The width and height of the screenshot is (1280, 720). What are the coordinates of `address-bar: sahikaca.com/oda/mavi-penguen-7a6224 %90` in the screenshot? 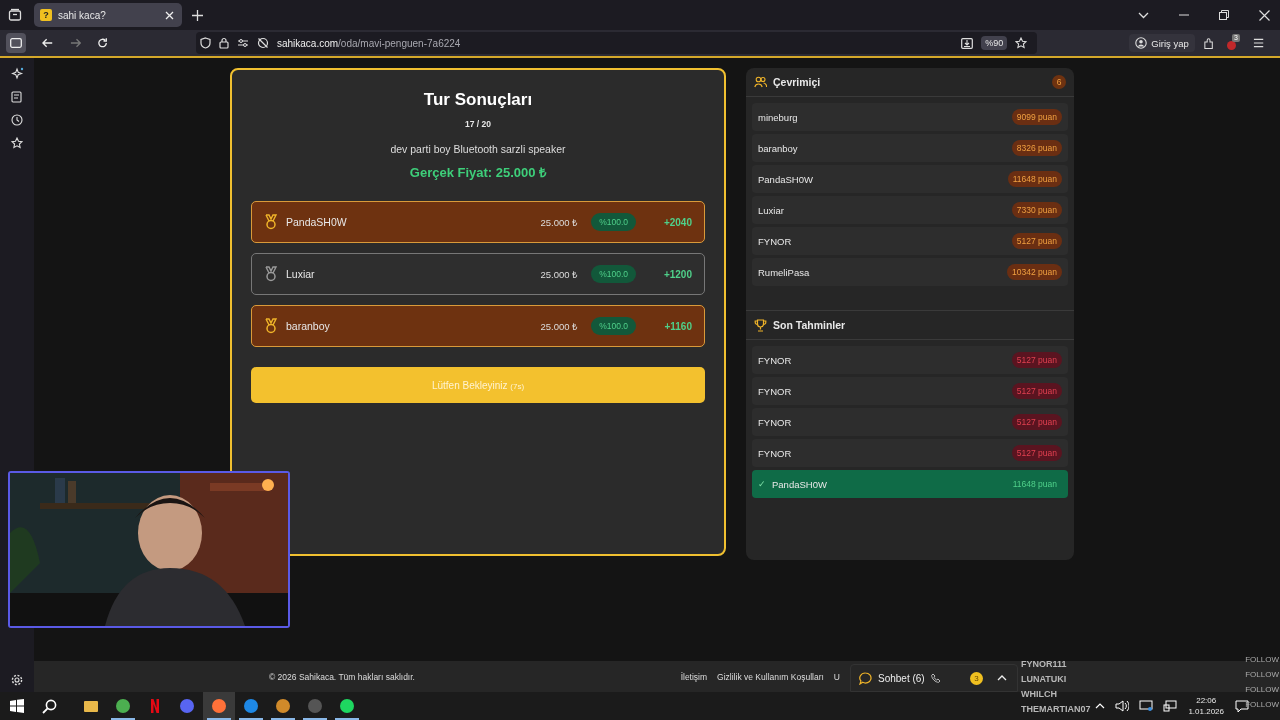 It's located at (616, 43).